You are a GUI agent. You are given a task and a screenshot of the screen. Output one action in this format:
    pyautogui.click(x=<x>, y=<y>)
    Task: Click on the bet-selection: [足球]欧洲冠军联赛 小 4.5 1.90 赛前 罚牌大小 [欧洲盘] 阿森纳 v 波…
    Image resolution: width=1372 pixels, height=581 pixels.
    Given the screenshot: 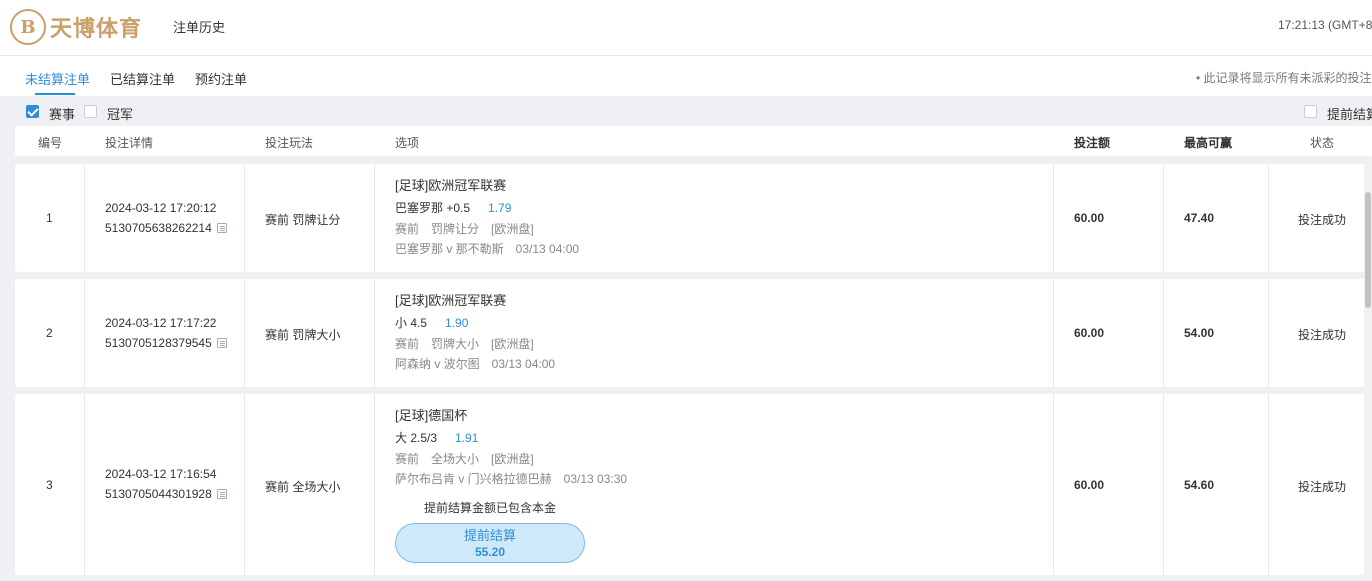 What is the action you would take?
    pyautogui.click(x=475, y=332)
    